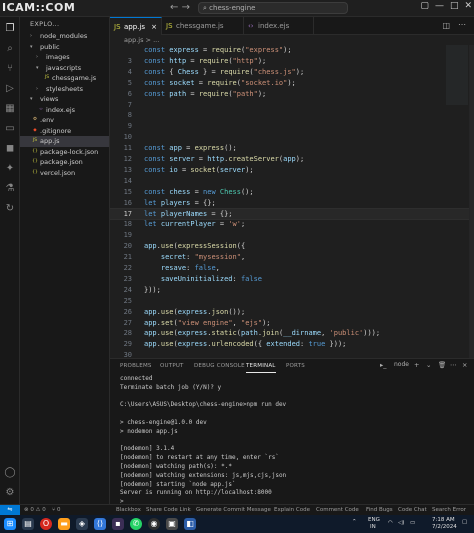 The height and width of the screenshot is (533, 474). Describe the element at coordinates (168, 510) in the screenshot. I see `status-share-code-link: Share Code Link` at that location.